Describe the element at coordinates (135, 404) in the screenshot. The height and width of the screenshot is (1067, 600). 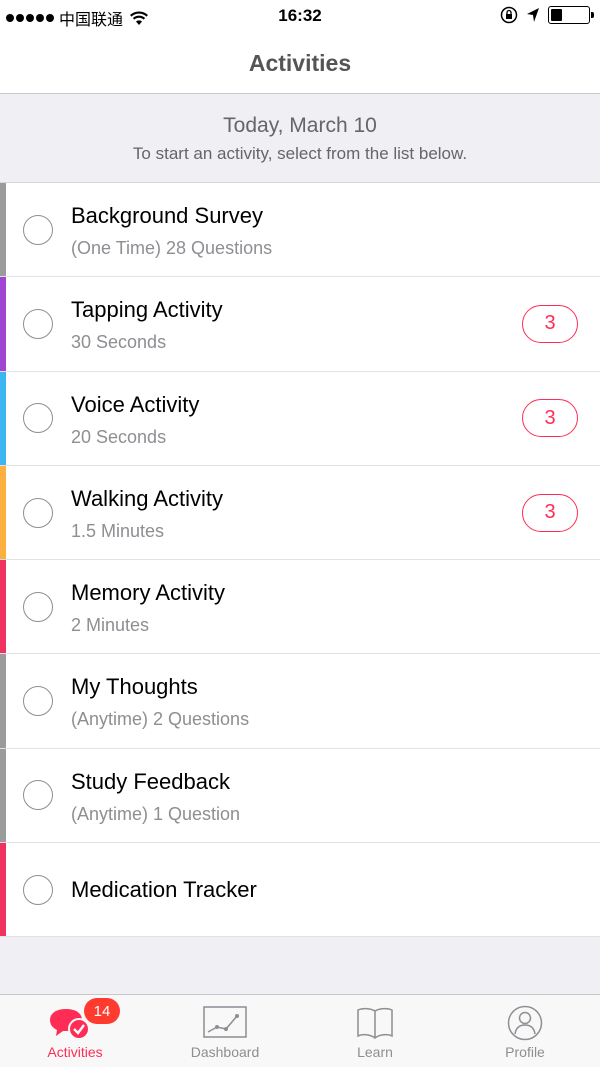
I see `activity-title: Voice Activity` at that location.